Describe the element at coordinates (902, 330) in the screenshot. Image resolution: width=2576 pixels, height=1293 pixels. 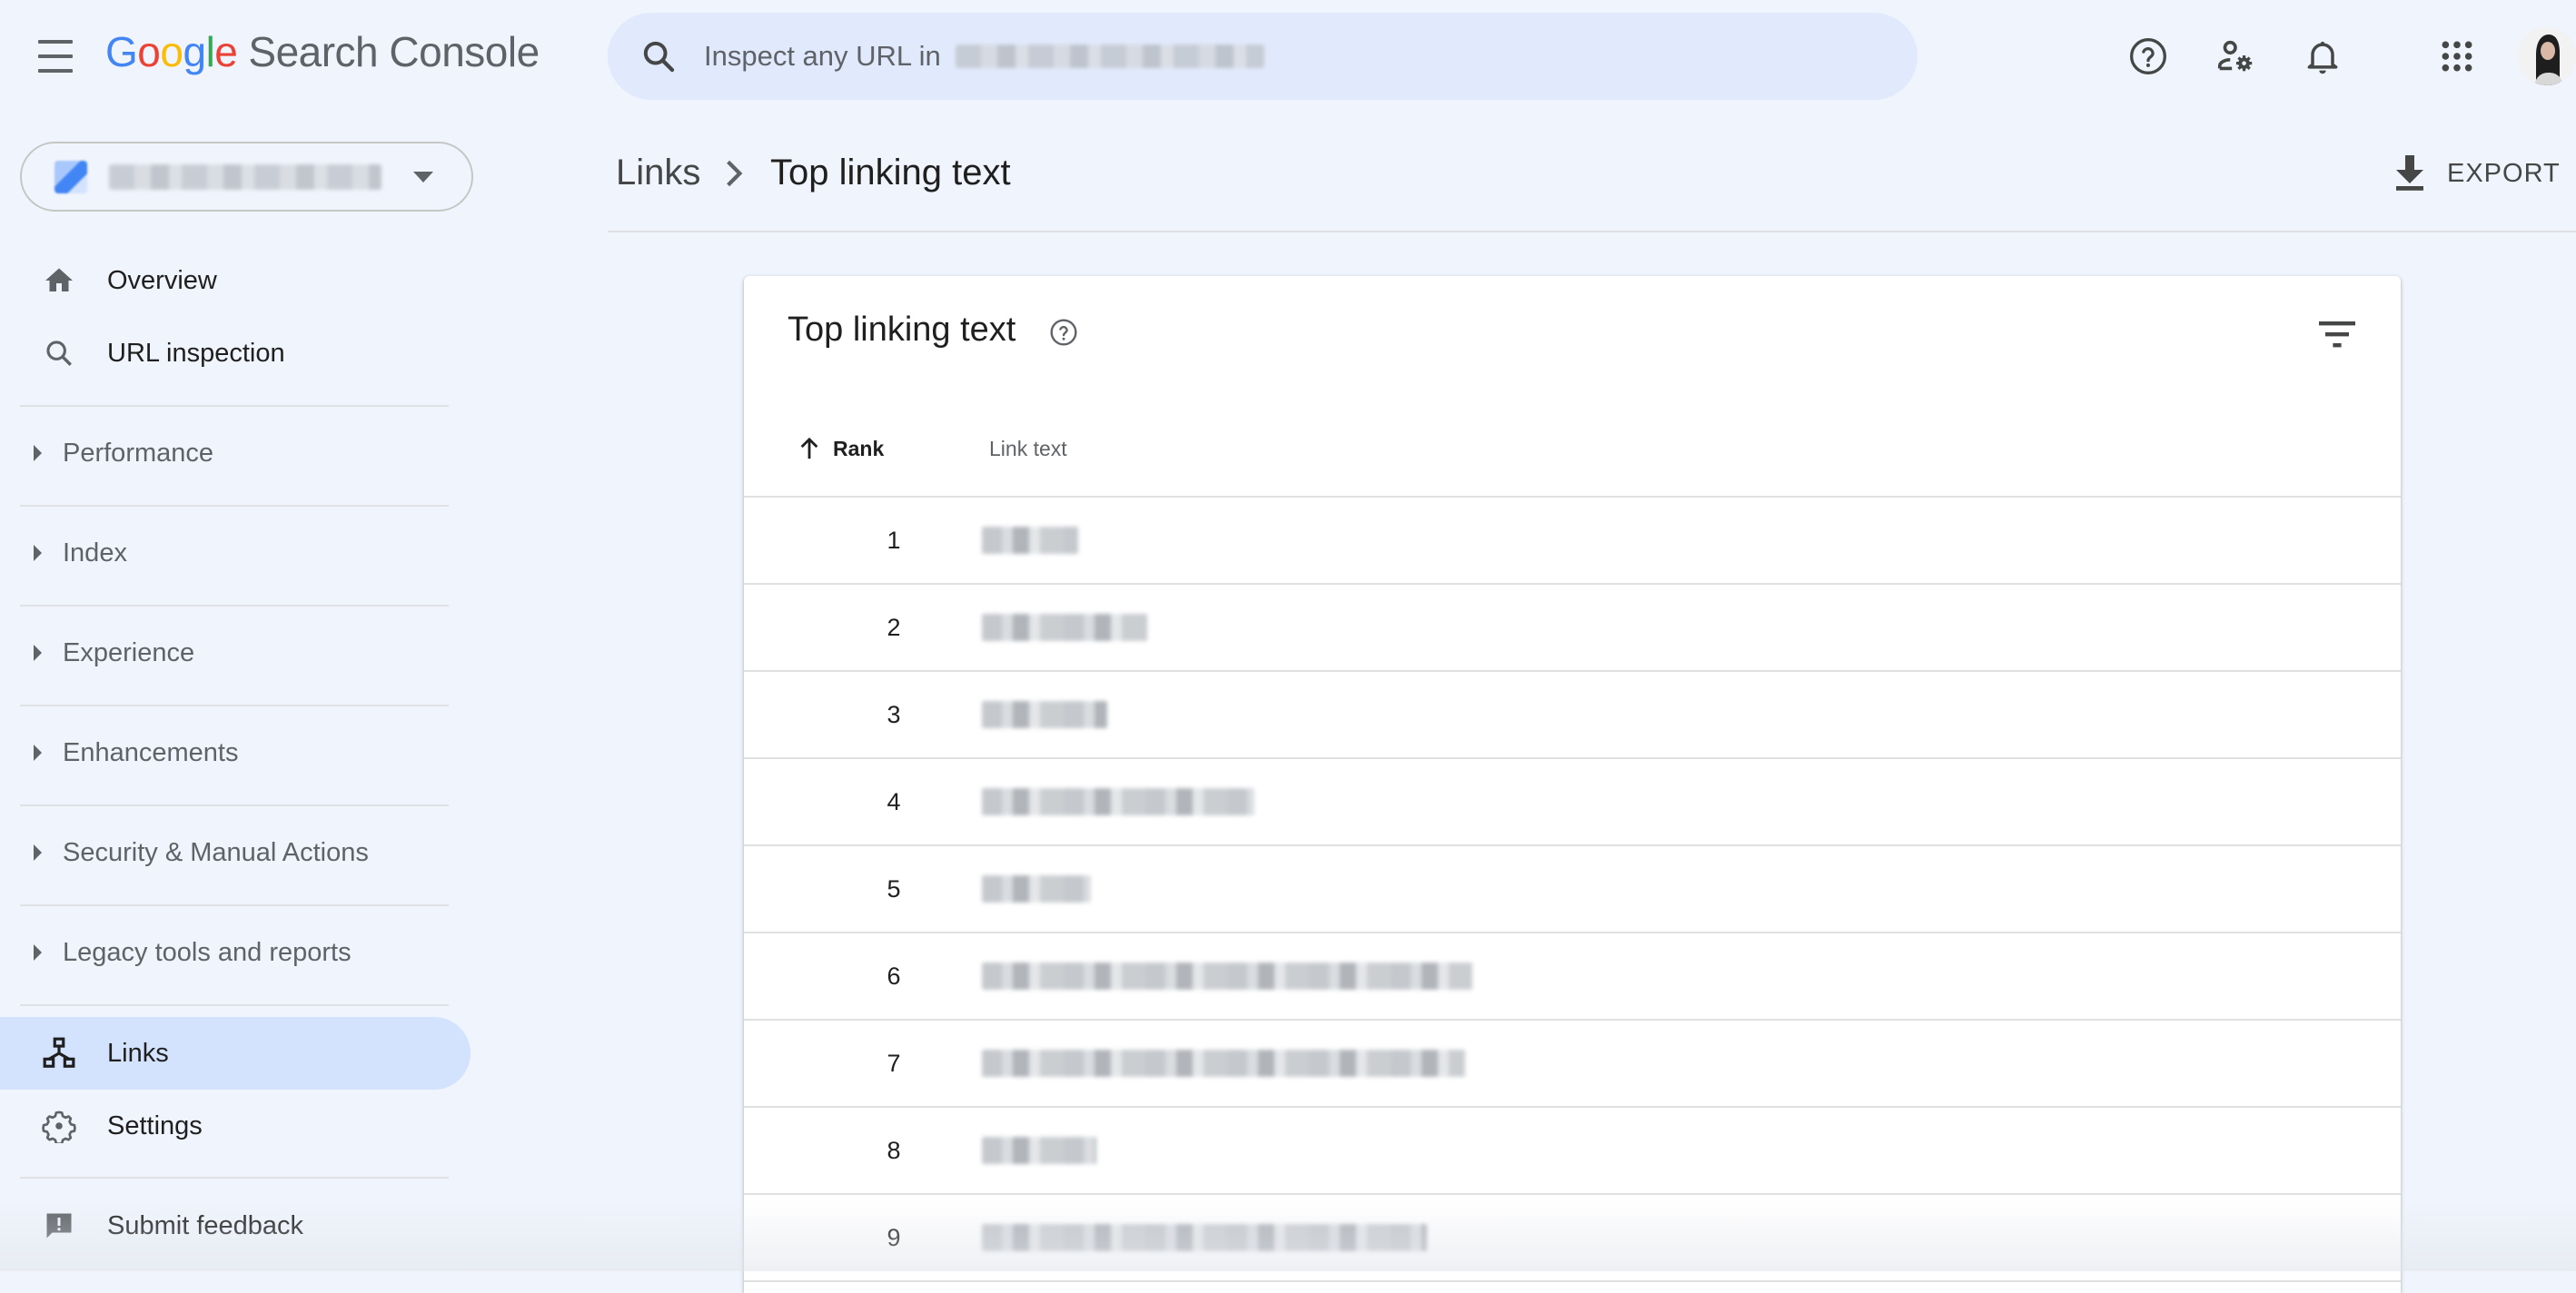
I see `card-title: Top linking text` at that location.